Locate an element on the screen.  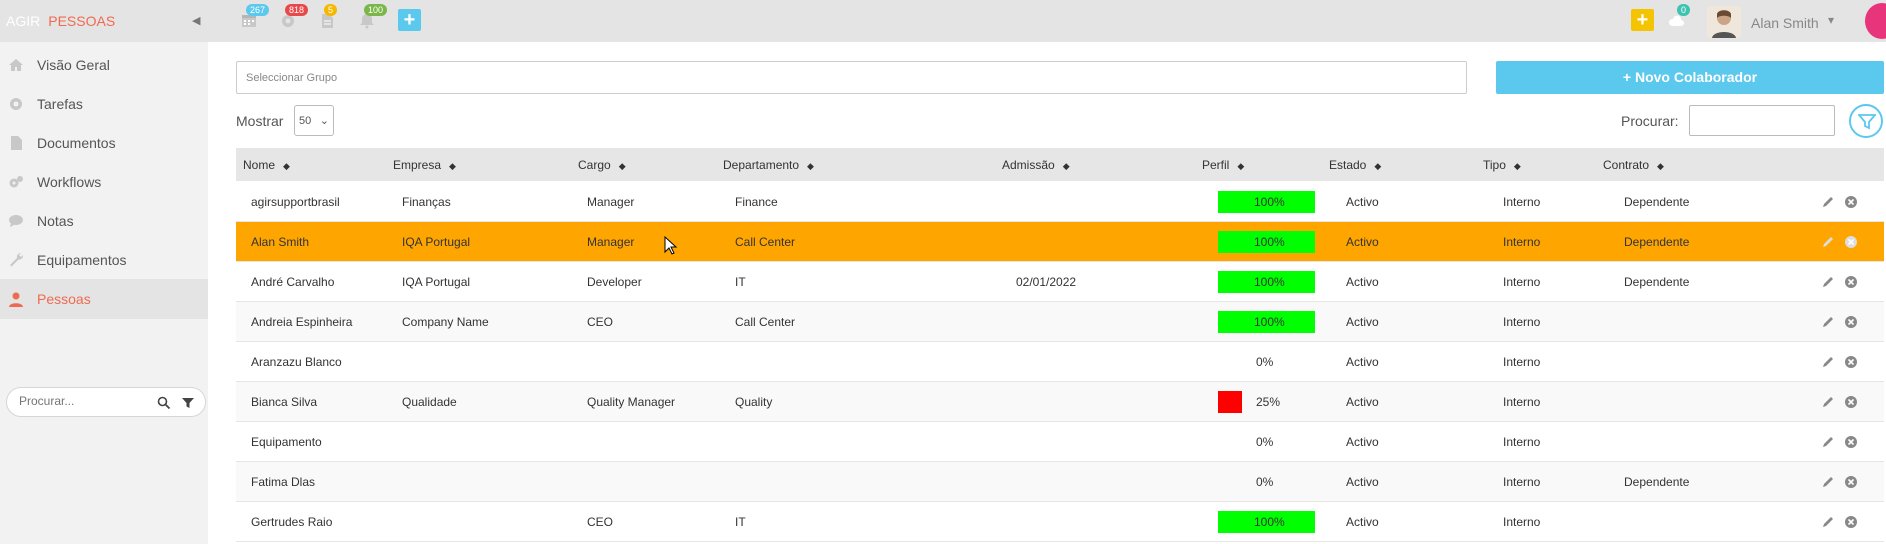
company-logo is located at coordinates (1875, 21).